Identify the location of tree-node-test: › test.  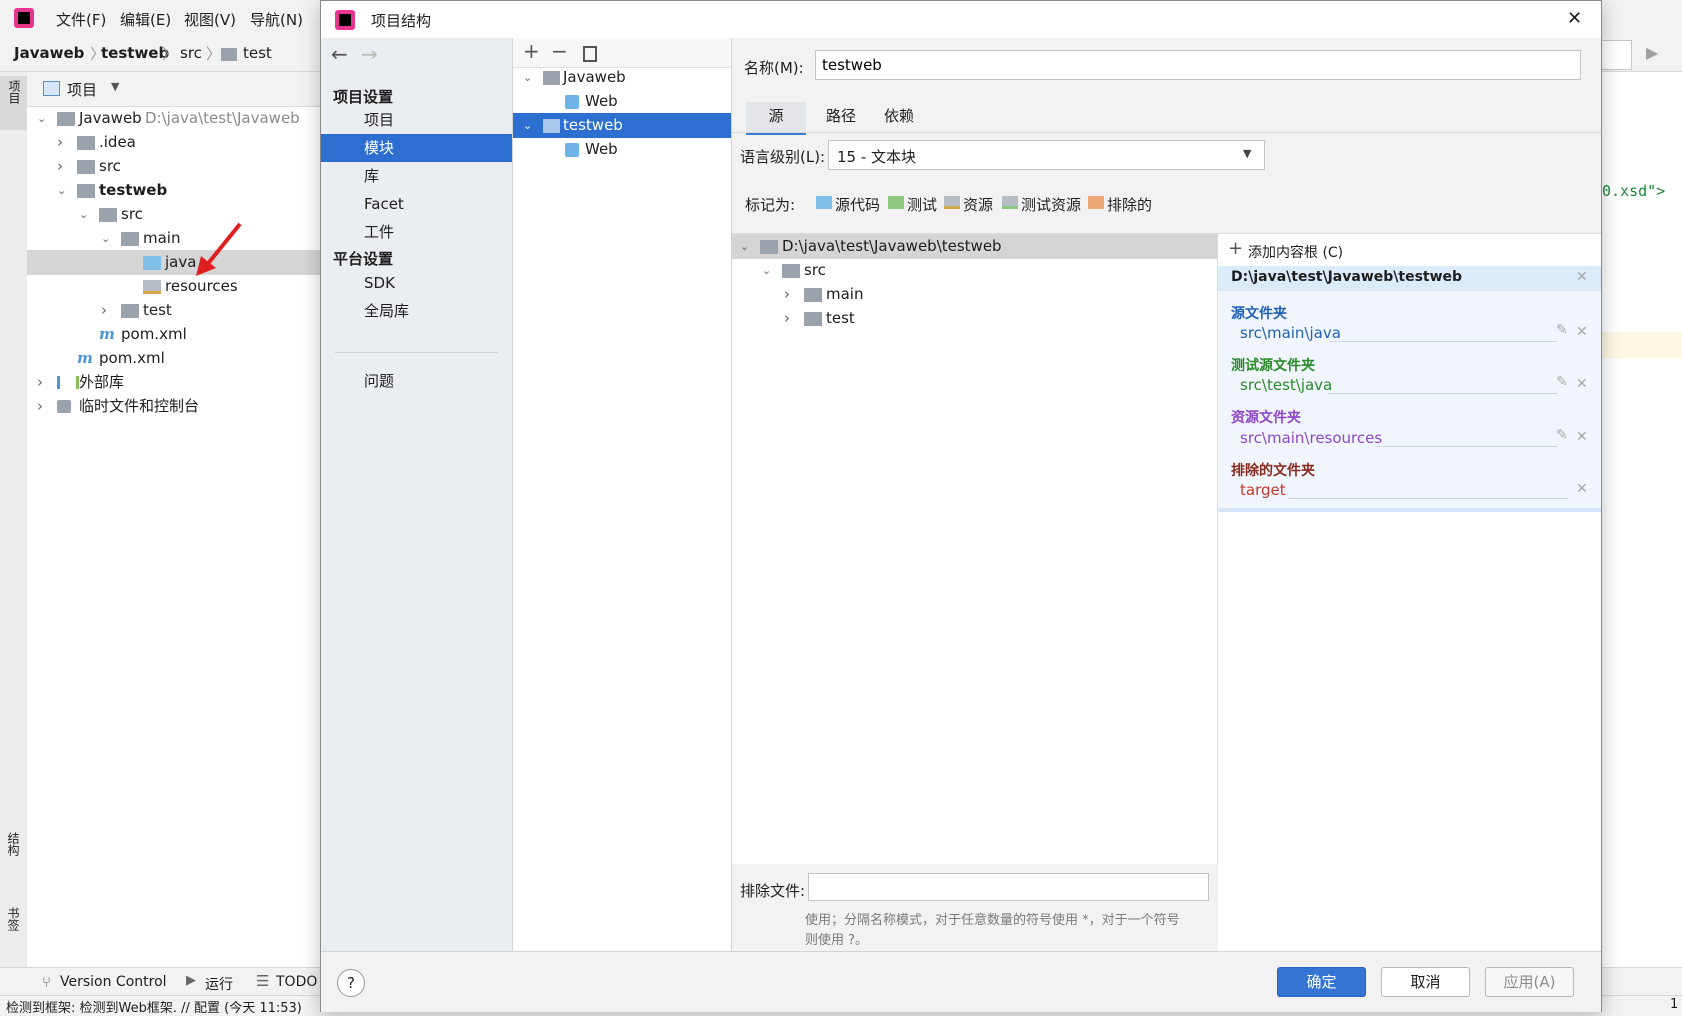
(173, 310).